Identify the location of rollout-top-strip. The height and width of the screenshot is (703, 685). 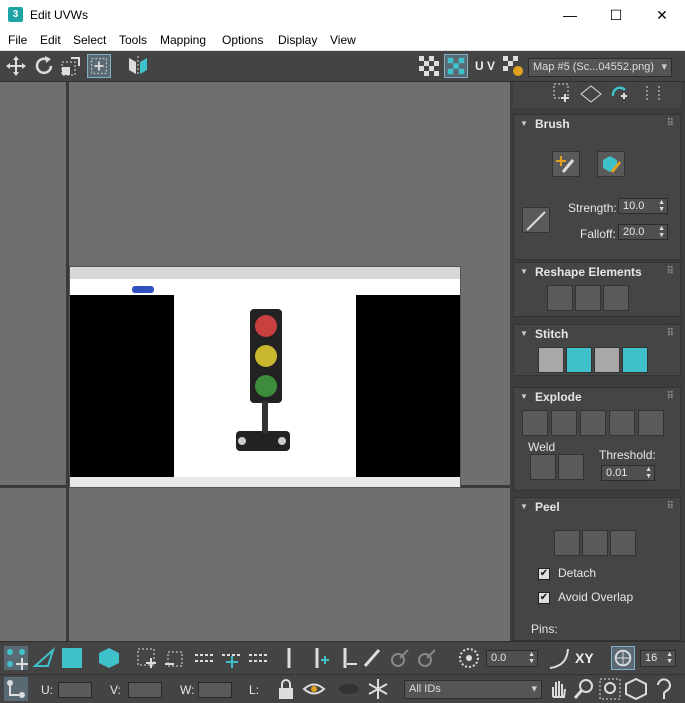
(597, 95).